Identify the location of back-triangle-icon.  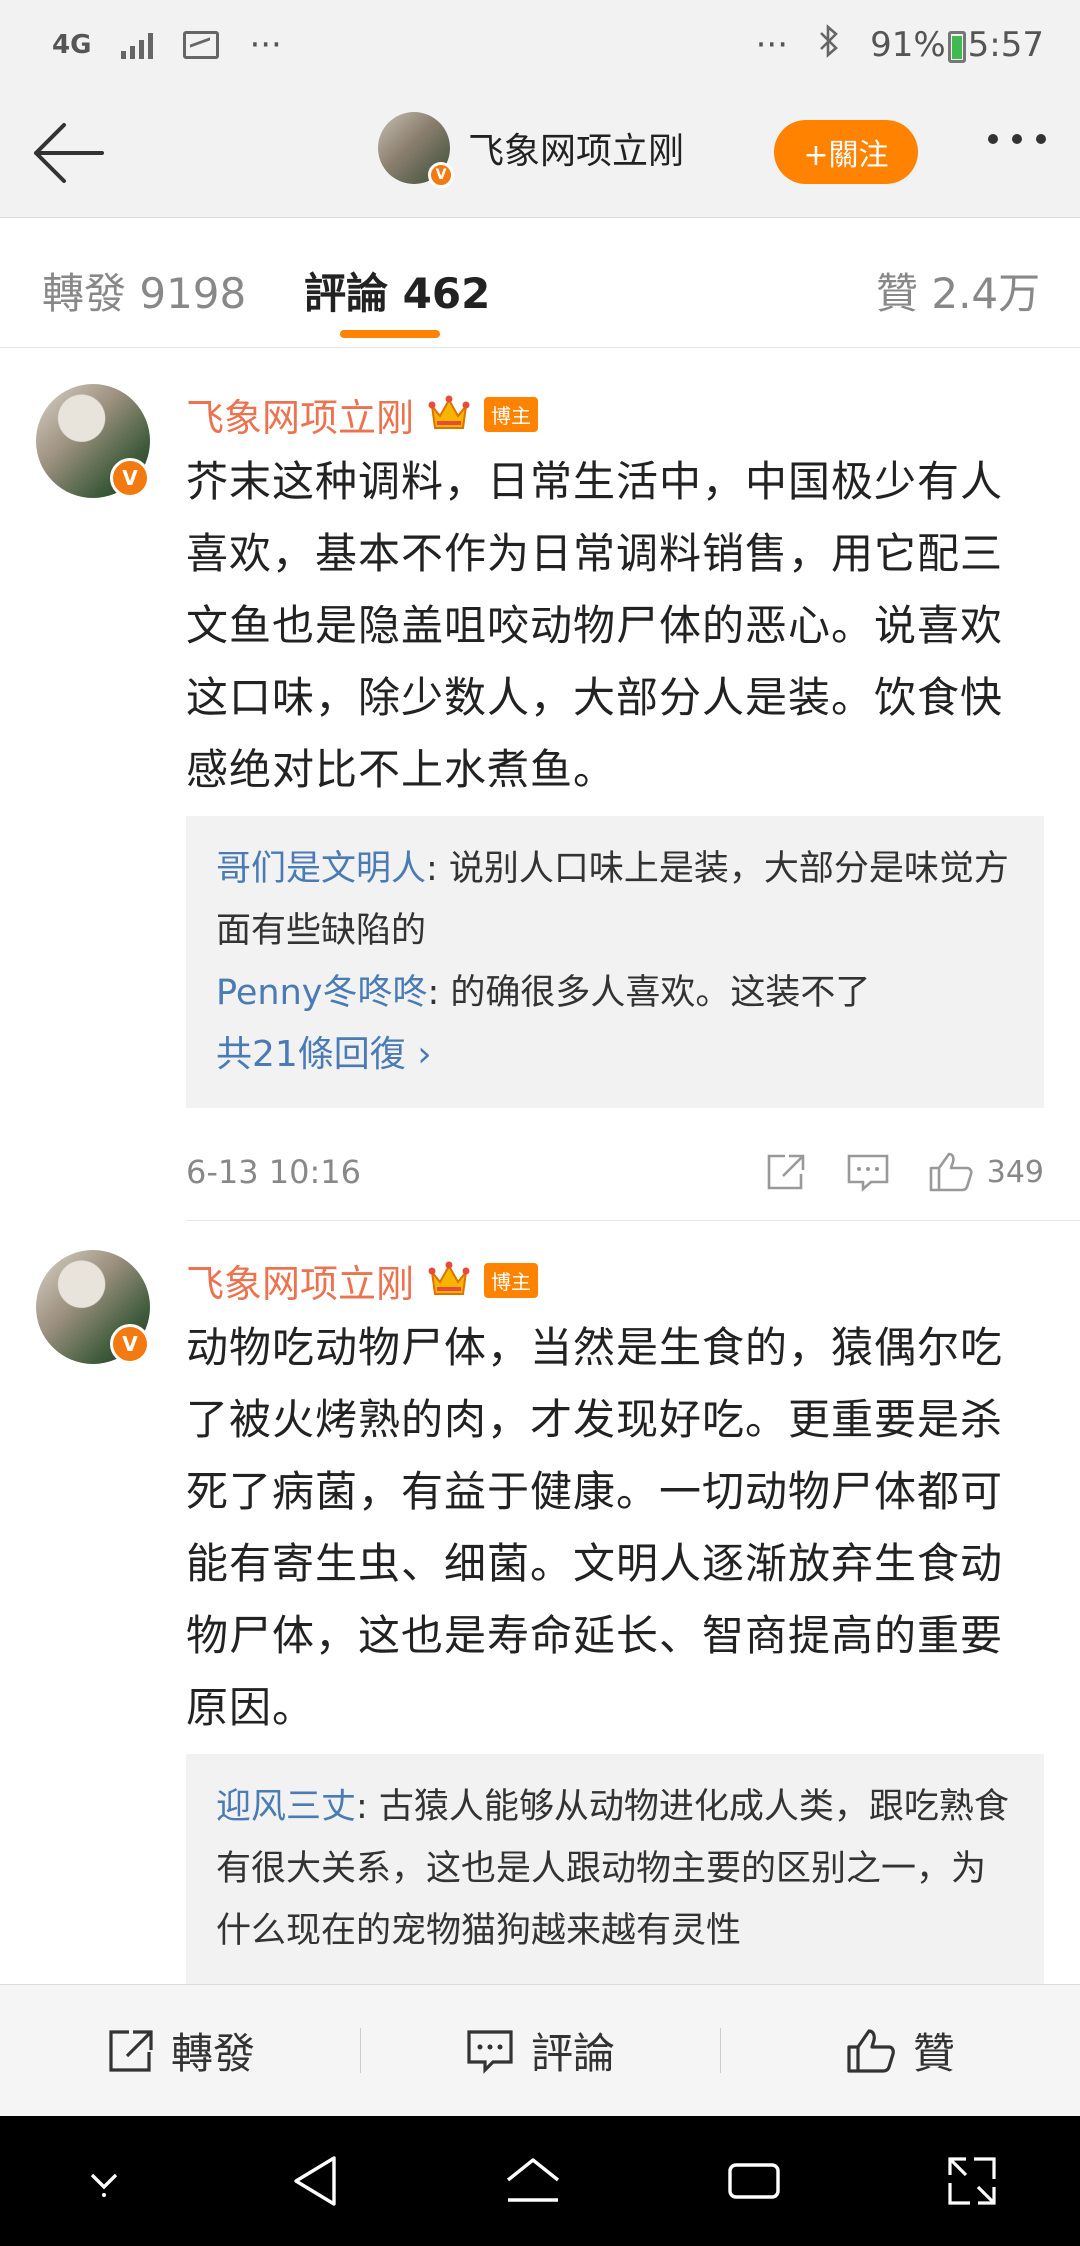
(315, 2181).